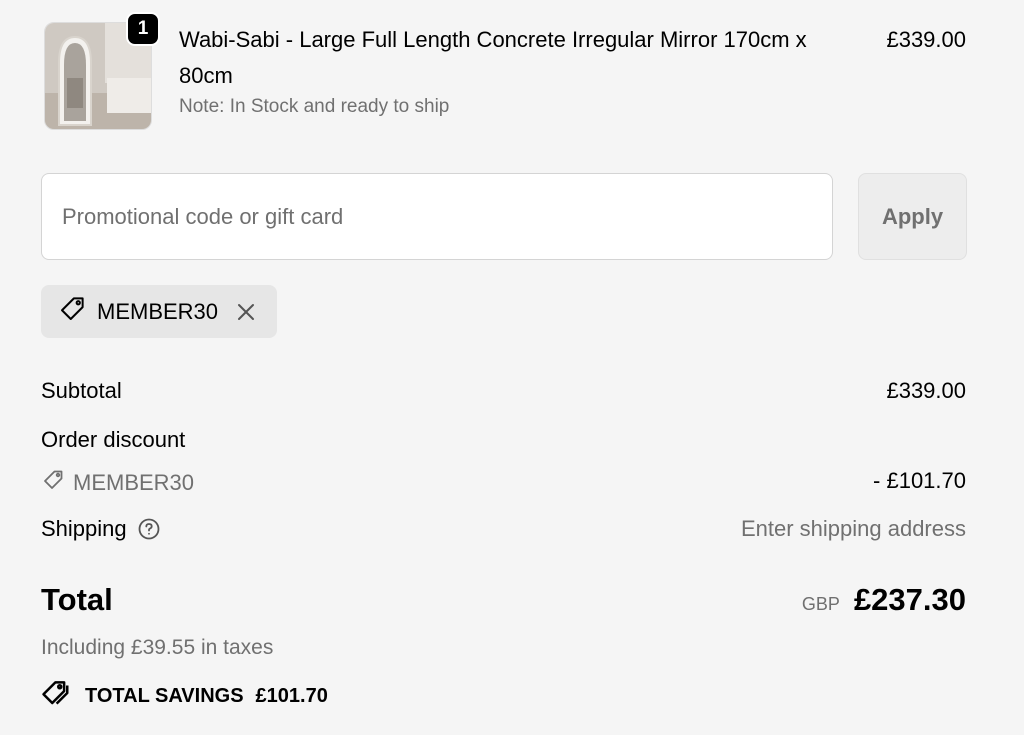 This screenshot has width=1024, height=735. I want to click on product-price: £339.00, so click(926, 39).